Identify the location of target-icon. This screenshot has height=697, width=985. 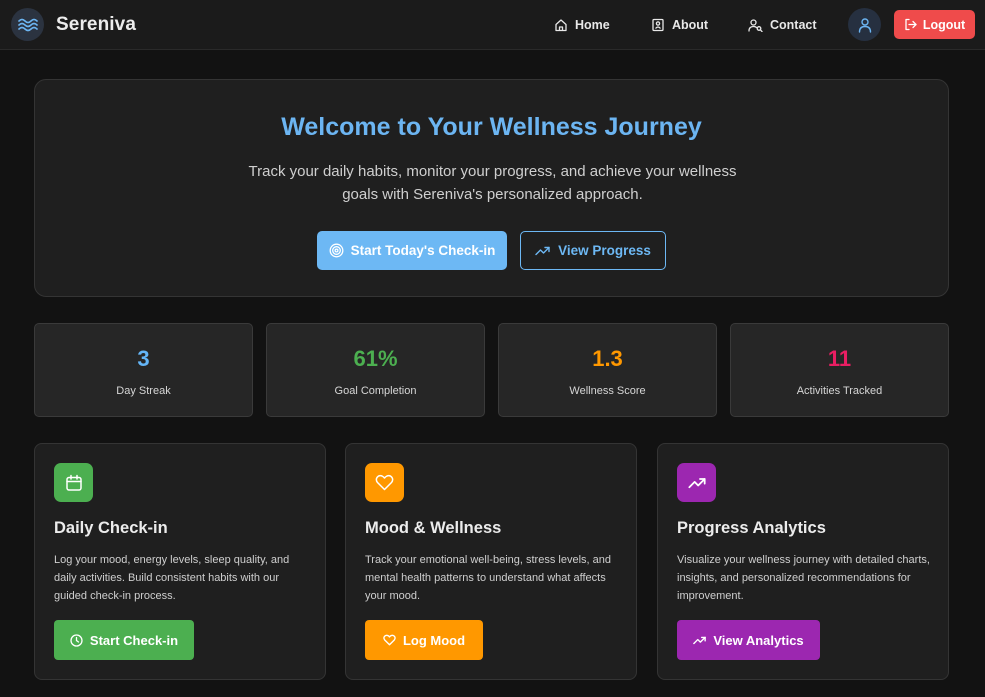
(336, 250).